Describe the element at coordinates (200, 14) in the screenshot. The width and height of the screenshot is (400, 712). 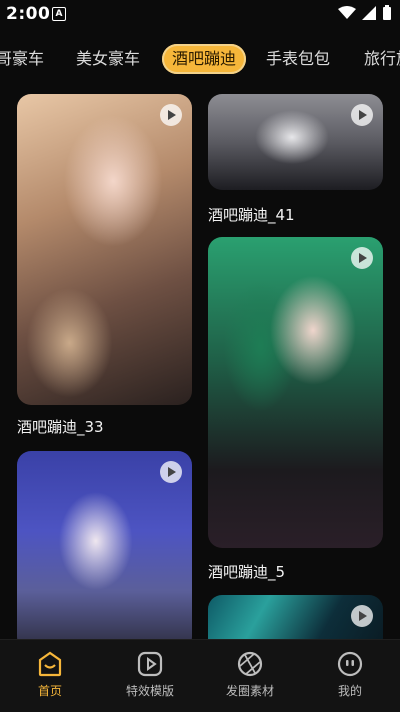
I see `status-bar: 2:00 A` at that location.